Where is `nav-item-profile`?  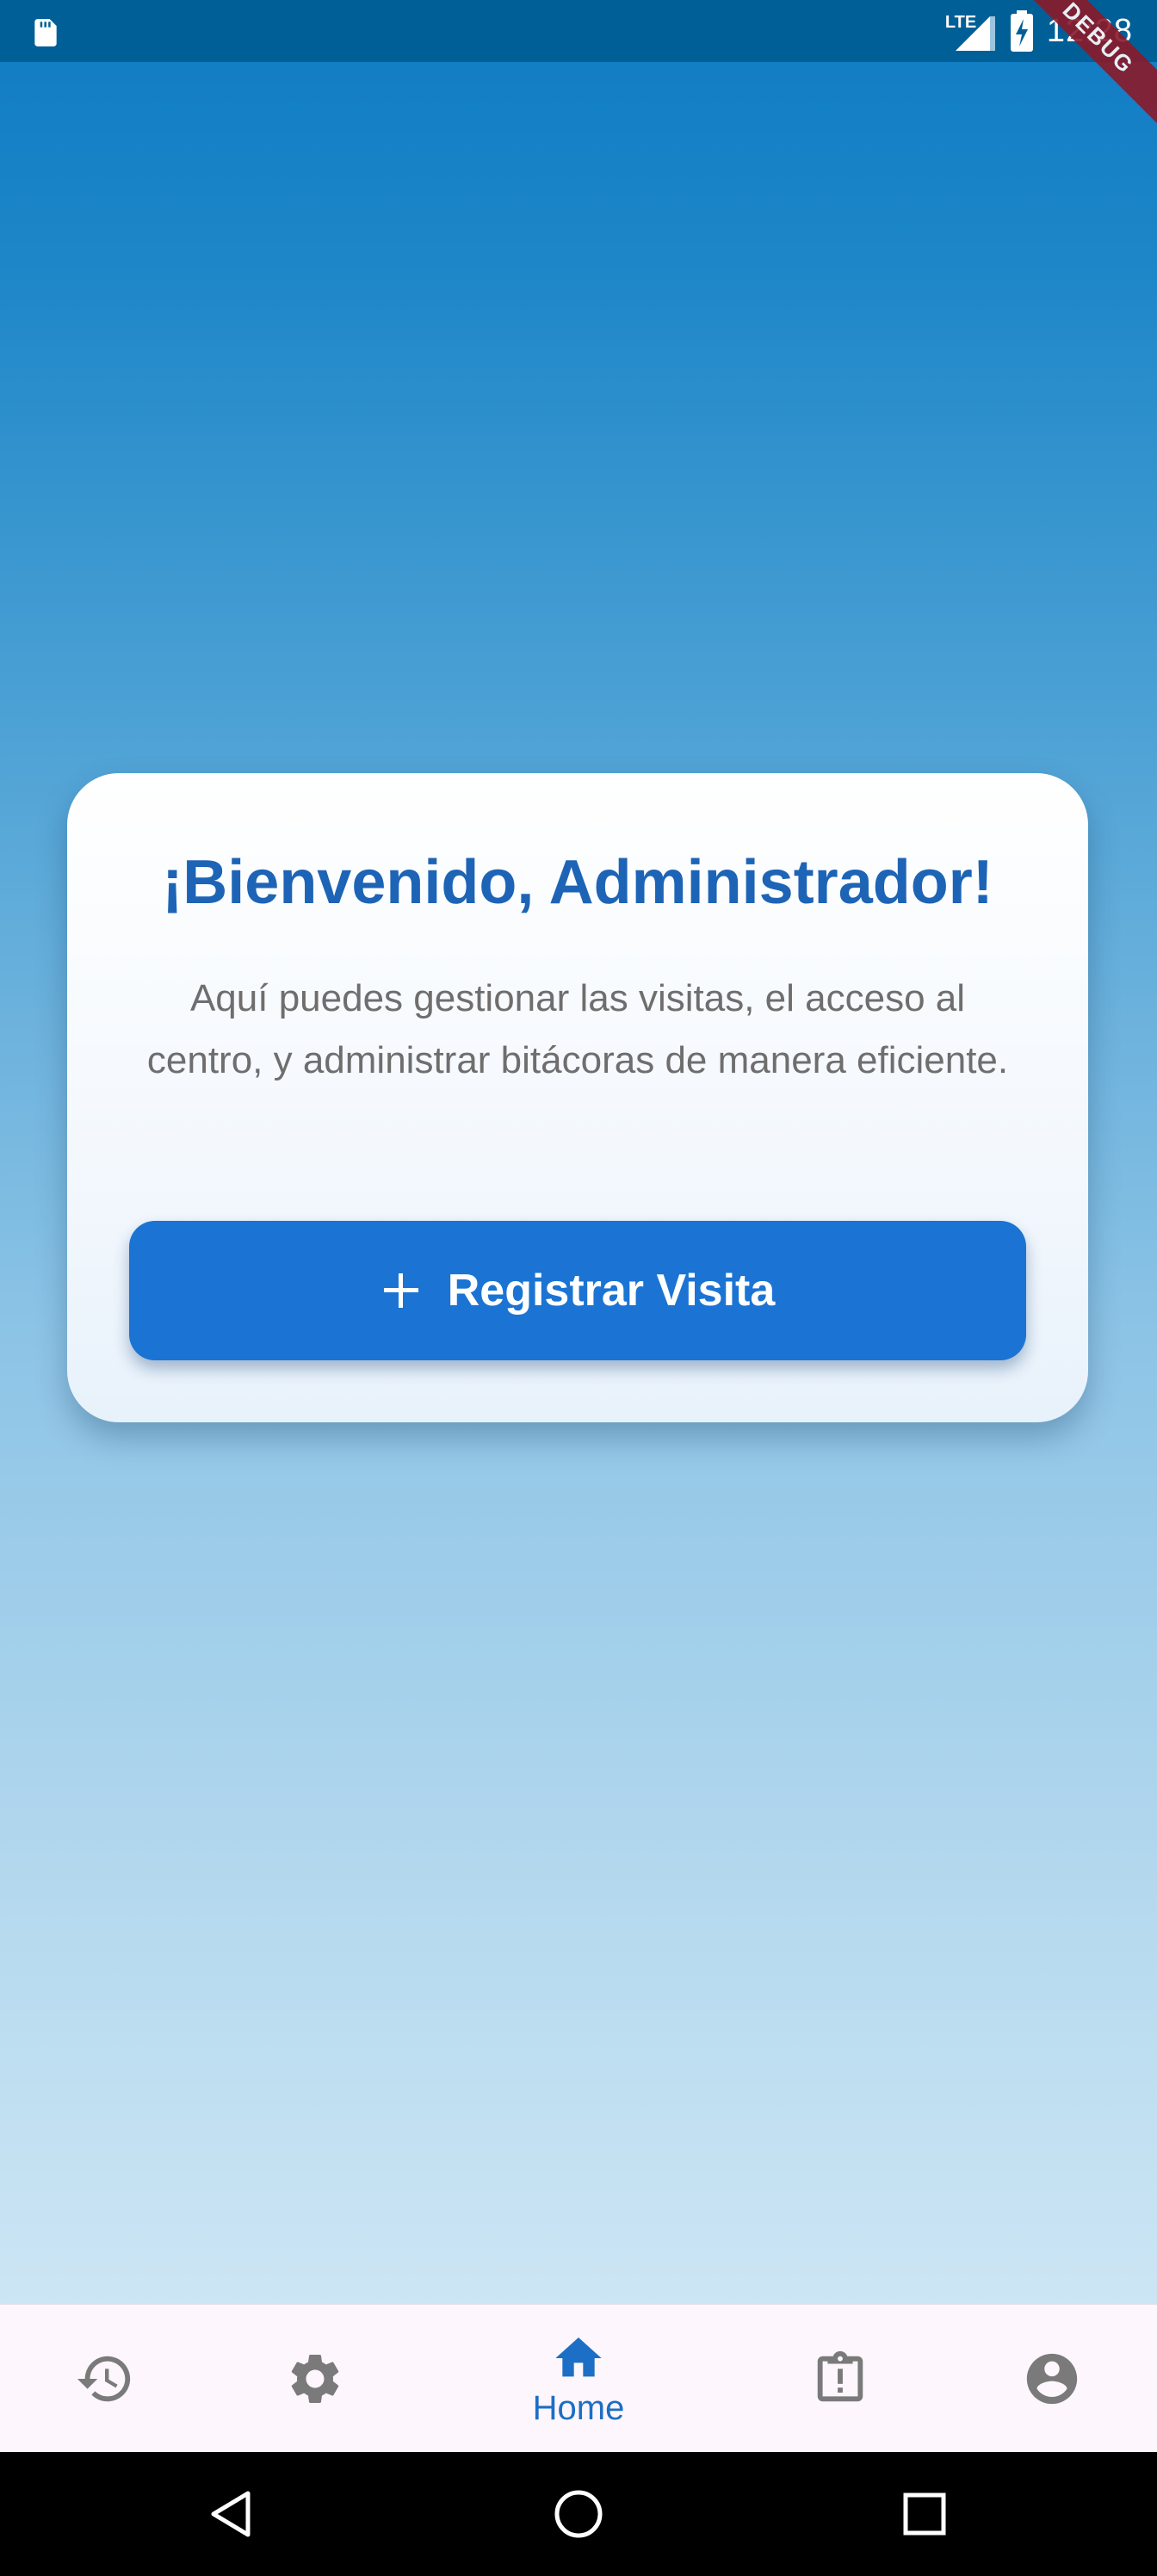 nav-item-profile is located at coordinates (1052, 2379).